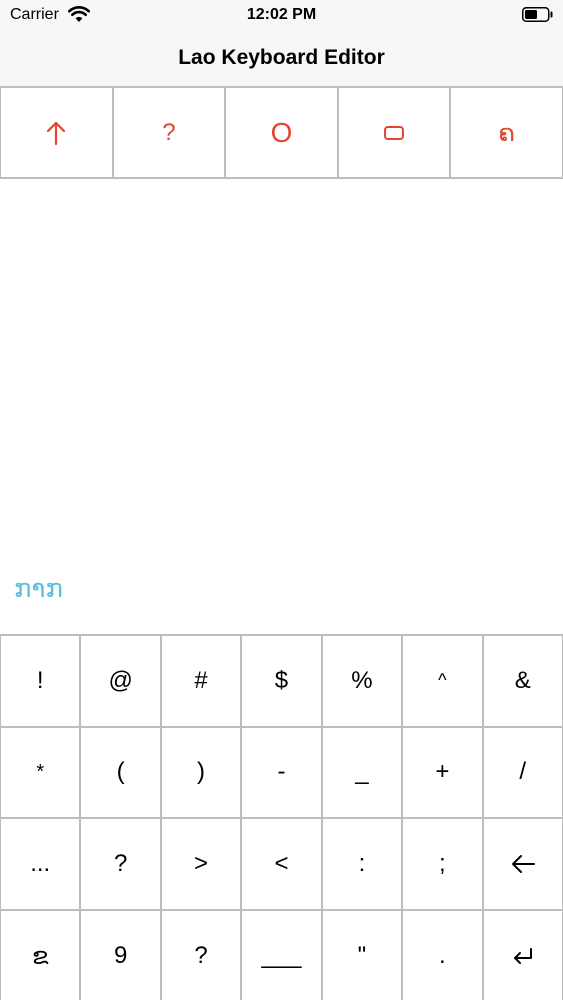 This screenshot has width=563, height=1000. I want to click on circle-label: O, so click(281, 132).